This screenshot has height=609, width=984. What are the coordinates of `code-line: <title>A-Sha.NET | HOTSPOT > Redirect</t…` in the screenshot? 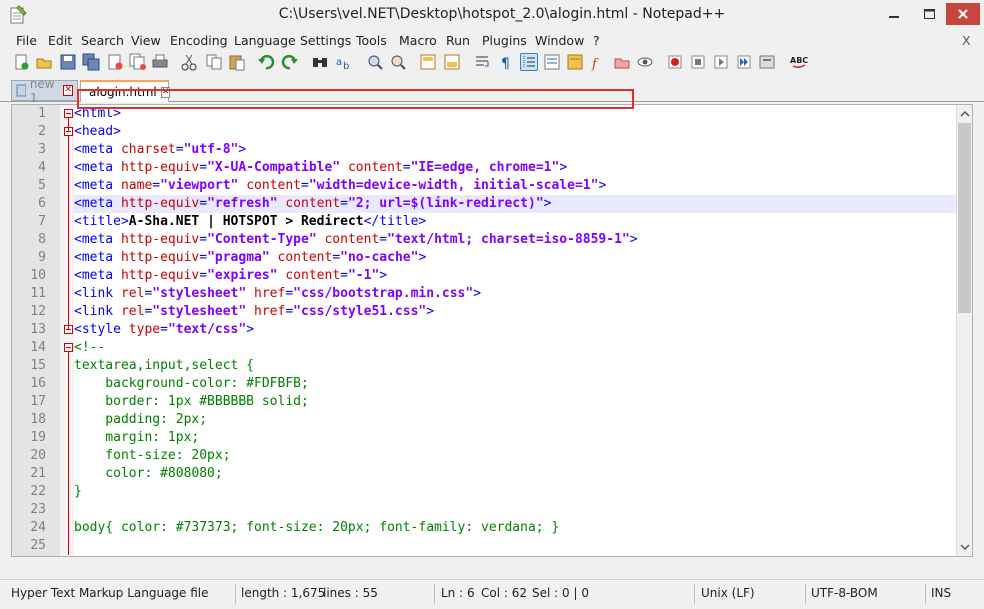 It's located at (515, 222).